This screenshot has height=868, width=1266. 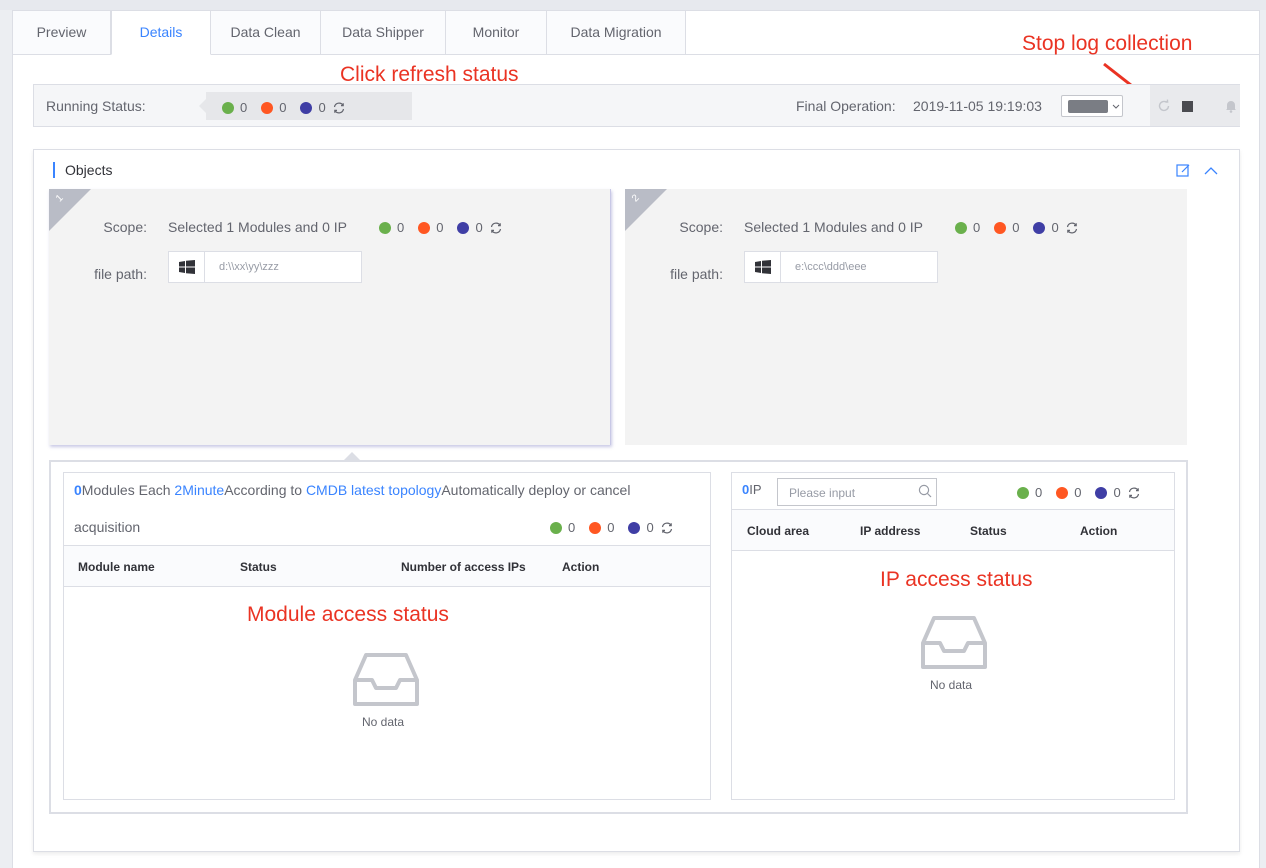 What do you see at coordinates (62, 33) in the screenshot?
I see `tab-preview: Preview` at bounding box center [62, 33].